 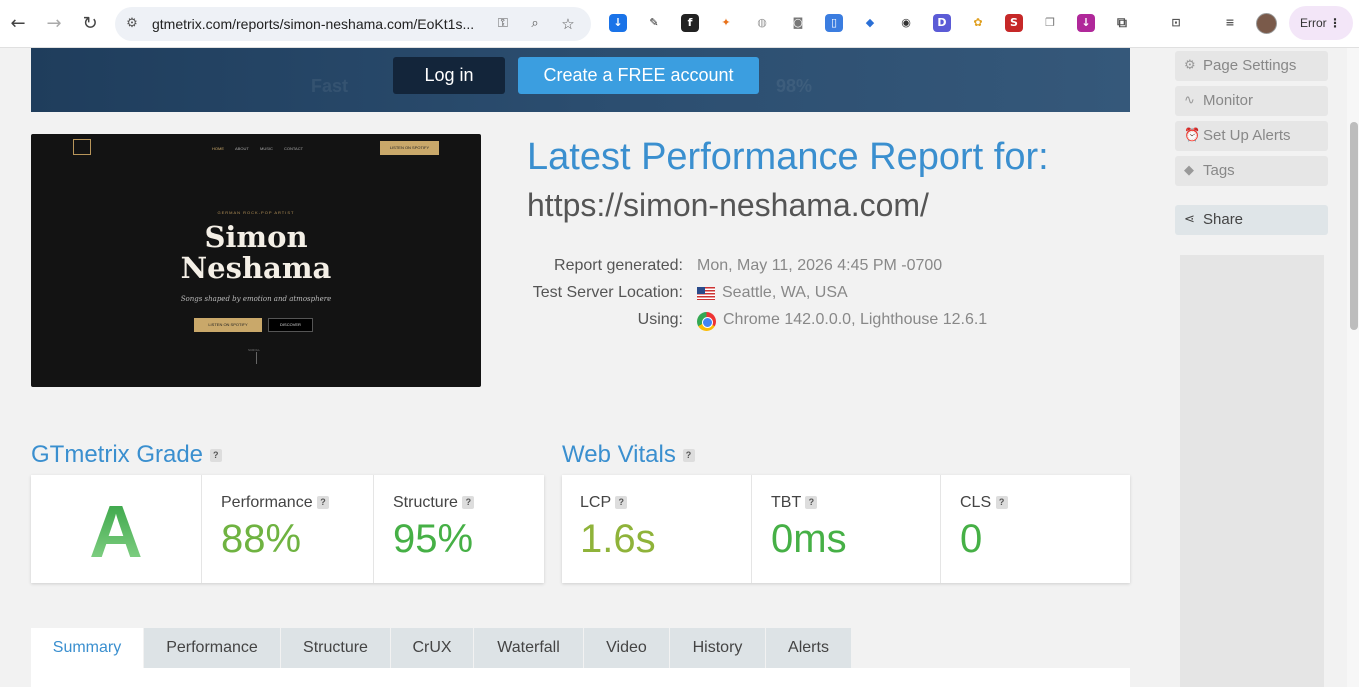 I want to click on page-scrollbar-thumb, so click(x=1354, y=226).